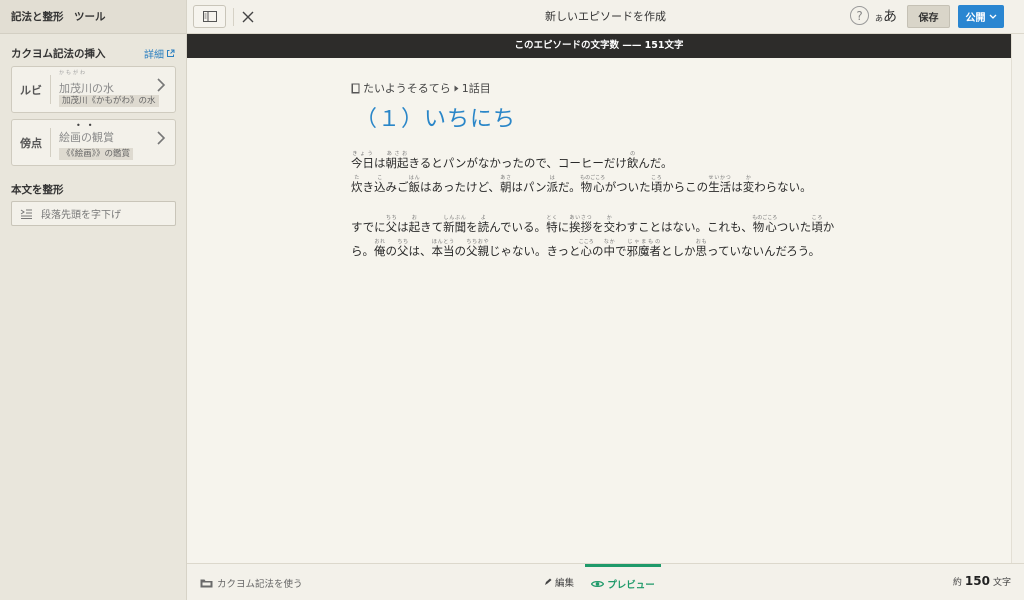 The width and height of the screenshot is (1024, 600). I want to click on count-prefix: 約, so click(957, 583).